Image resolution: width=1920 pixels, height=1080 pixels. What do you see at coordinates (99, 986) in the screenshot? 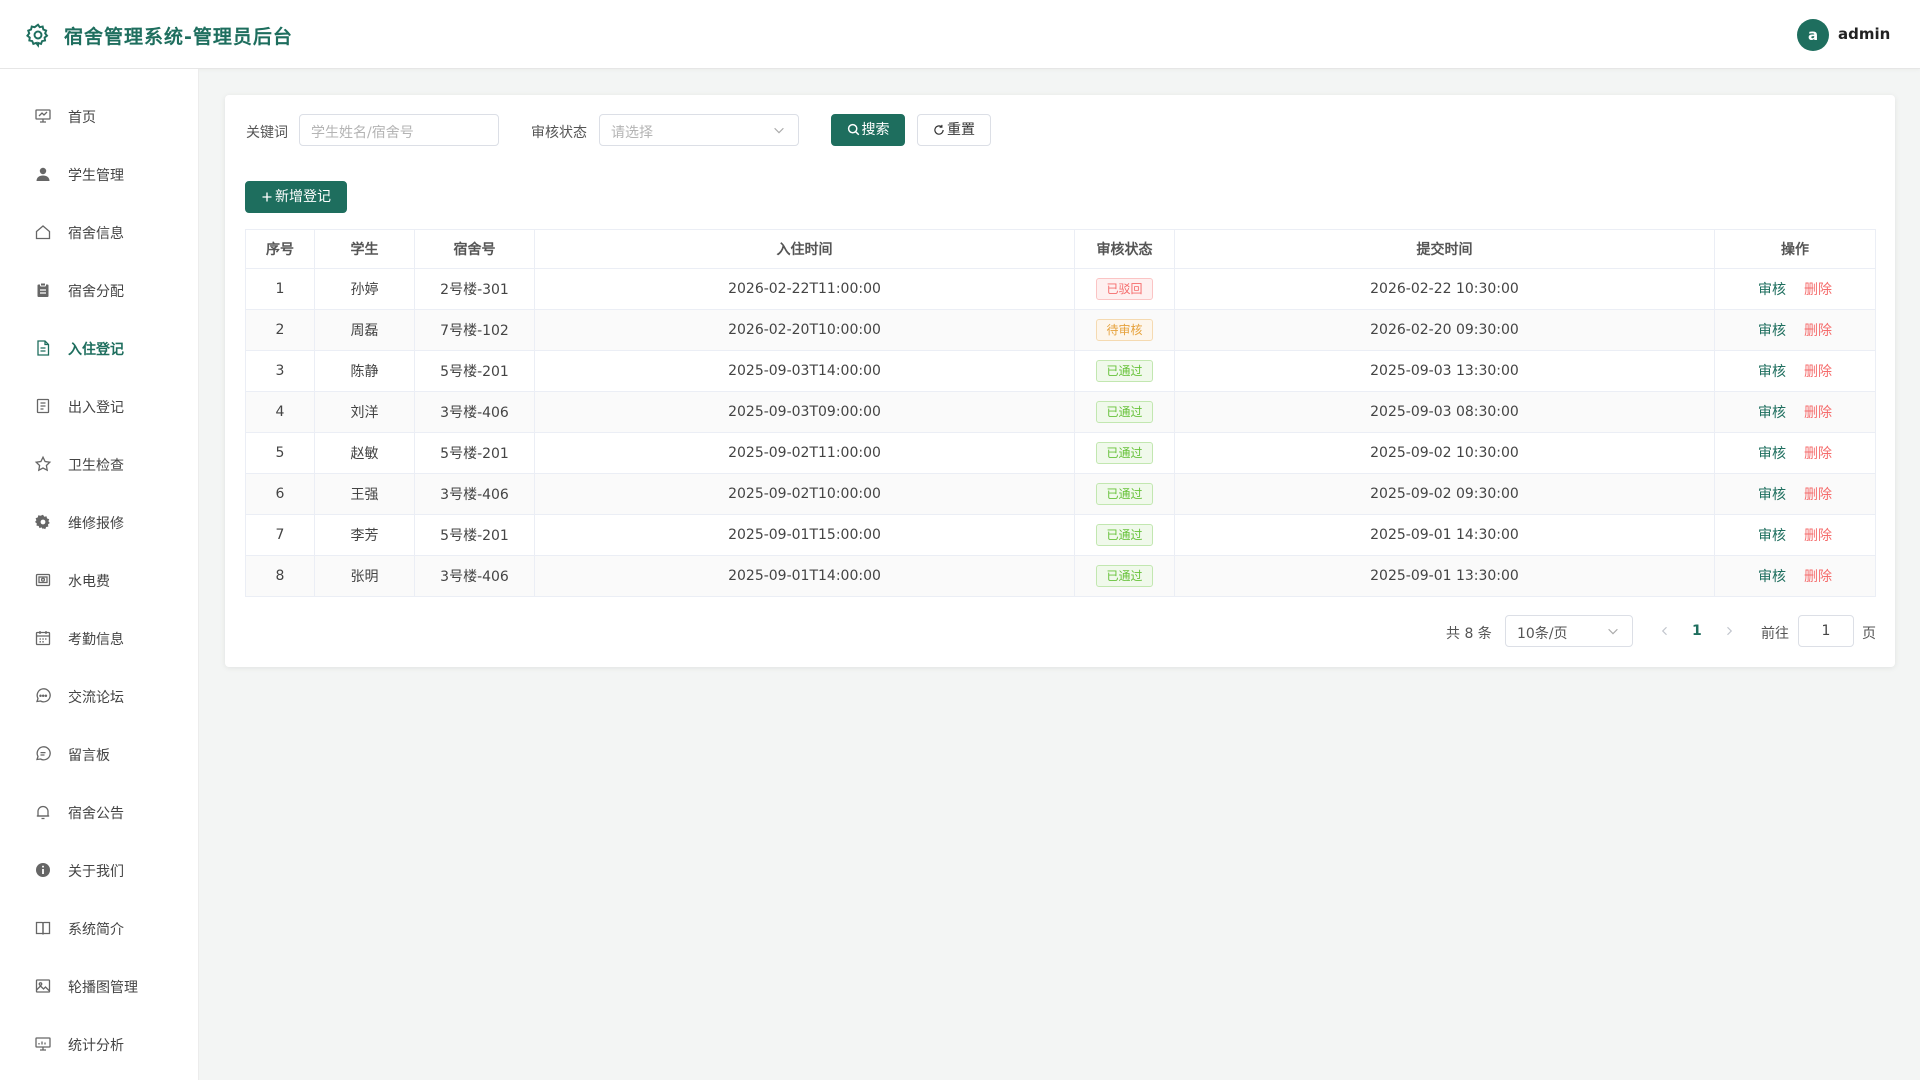
I see `sidebar-item-15: 轮播图管理` at bounding box center [99, 986].